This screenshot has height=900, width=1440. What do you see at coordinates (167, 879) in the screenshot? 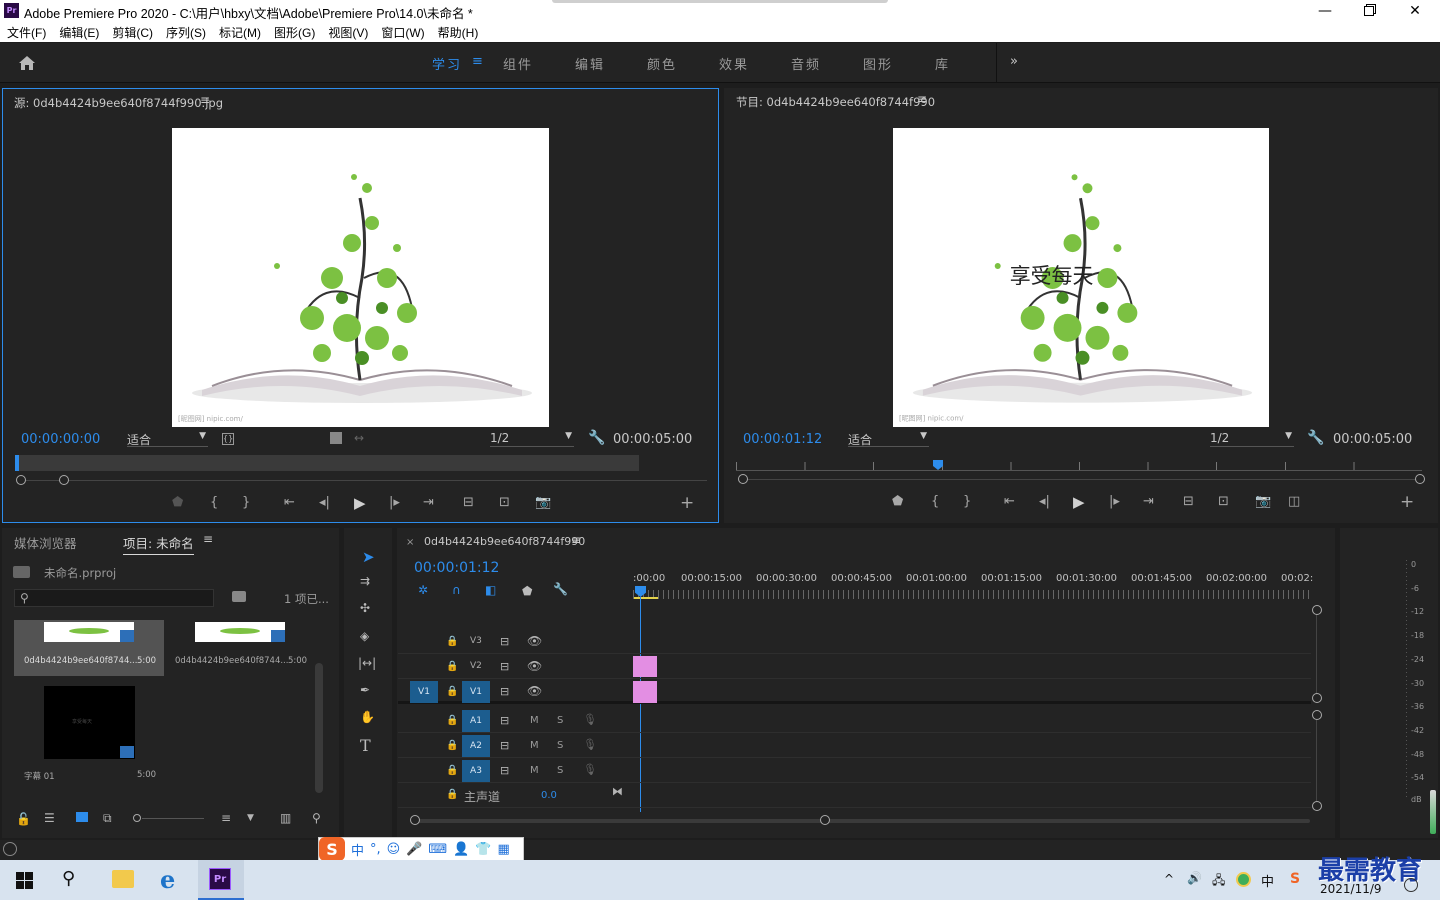
I see `edge-browser-icon: e` at bounding box center [167, 879].